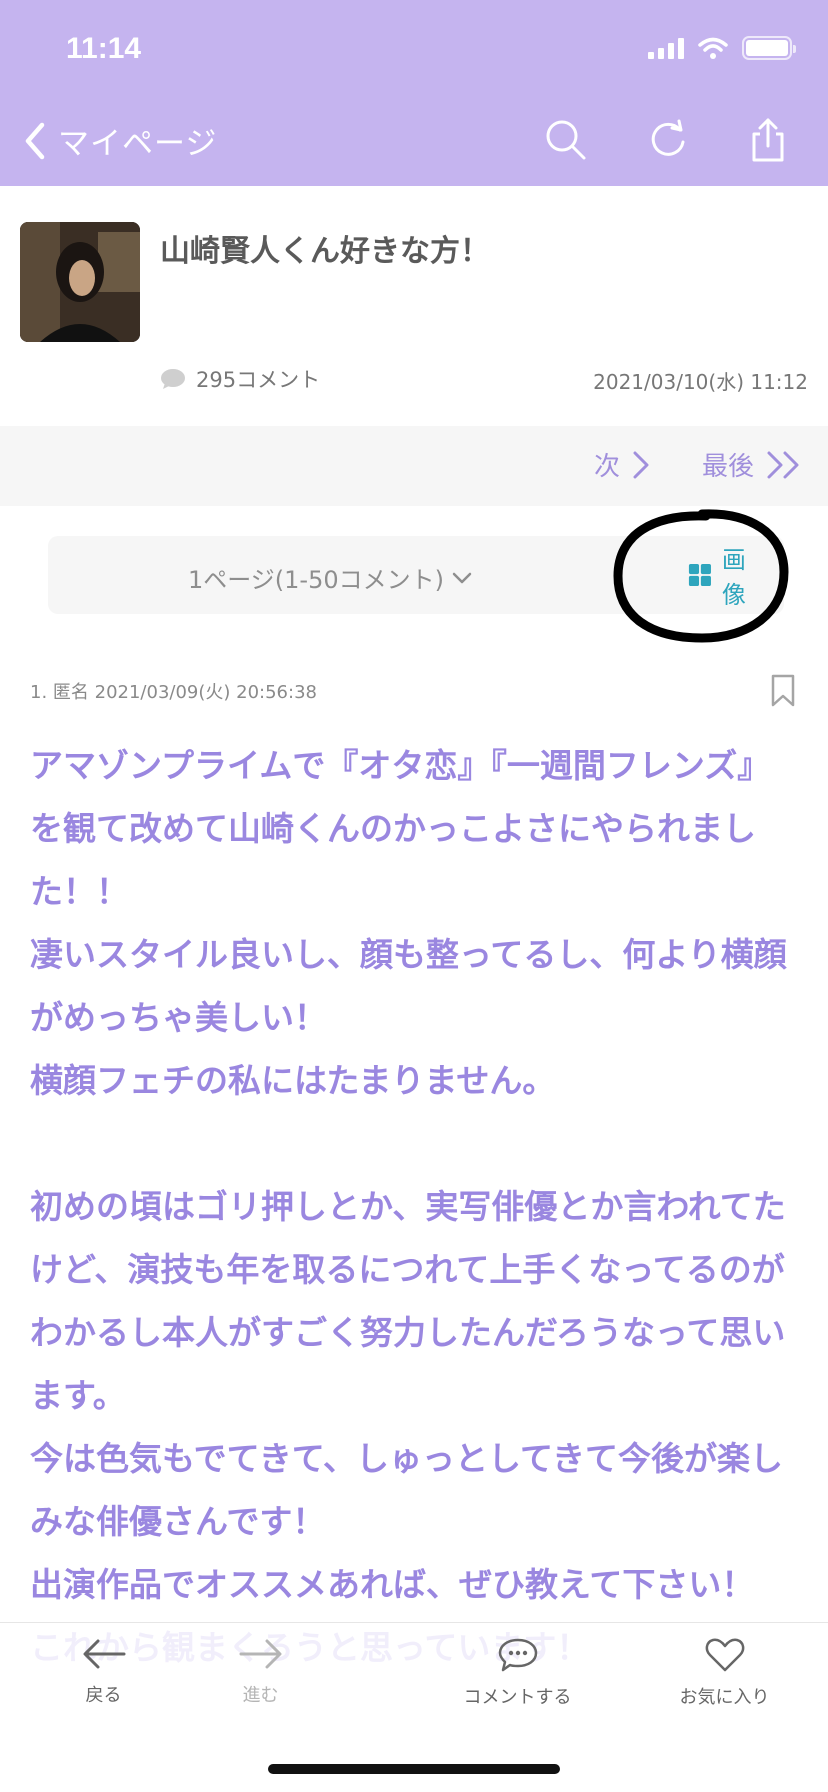 The height and width of the screenshot is (1792, 828). What do you see at coordinates (173, 379) in the screenshot?
I see `speech-bubble-icon` at bounding box center [173, 379].